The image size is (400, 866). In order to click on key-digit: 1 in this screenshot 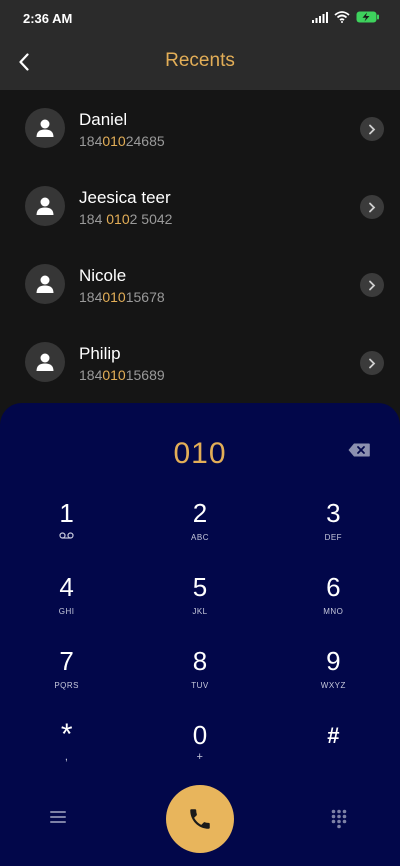, I will do `click(66, 513)`.